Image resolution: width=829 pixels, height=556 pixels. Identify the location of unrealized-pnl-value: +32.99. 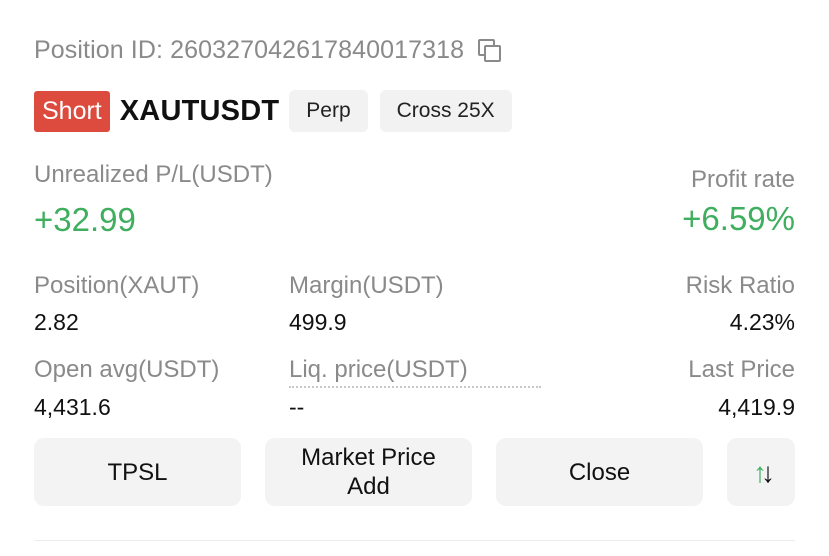
(85, 219).